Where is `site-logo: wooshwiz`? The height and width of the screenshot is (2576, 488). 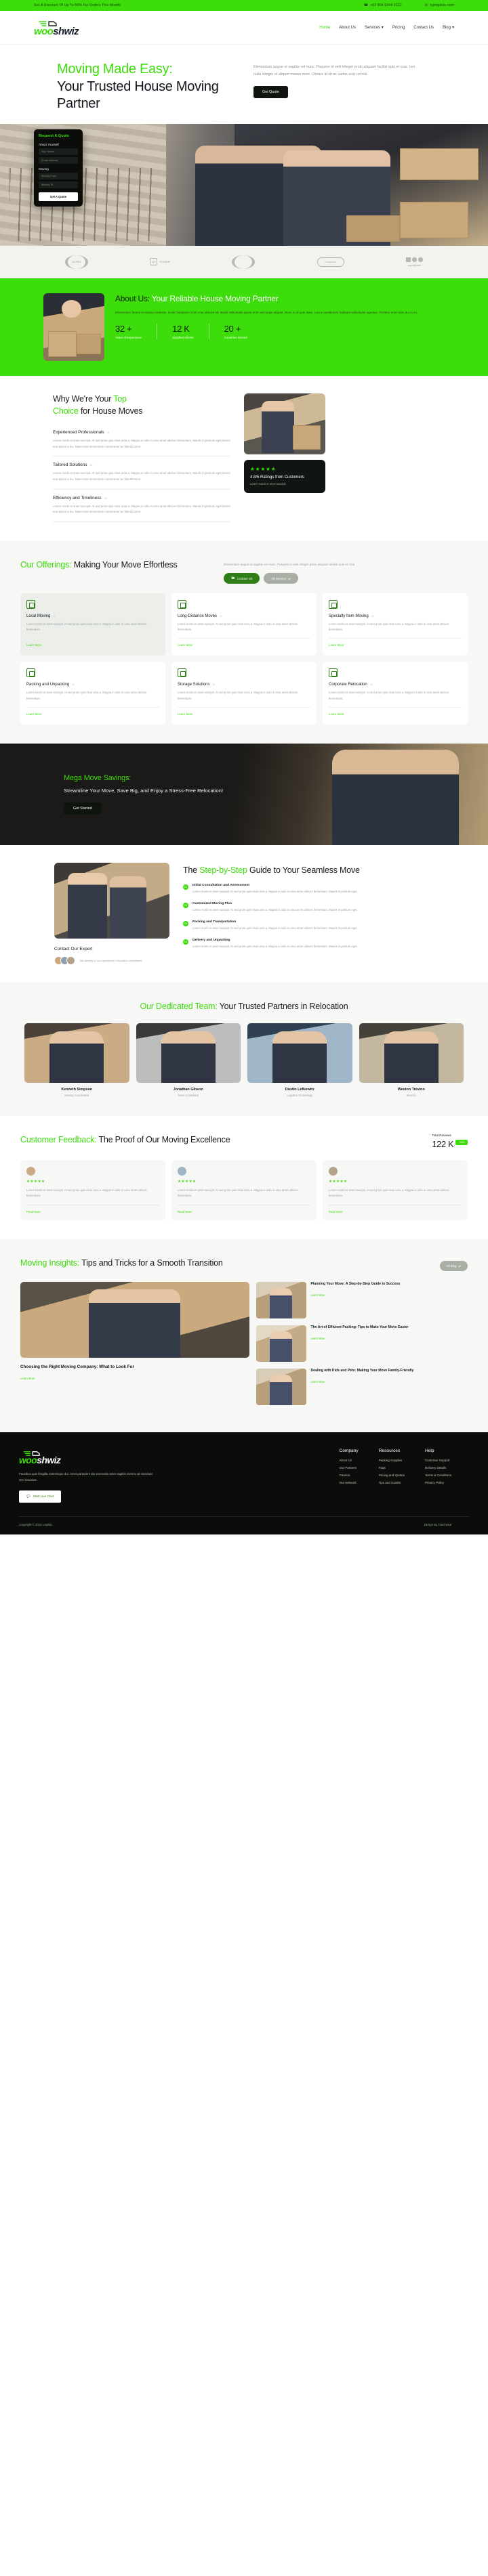 site-logo: wooshwiz is located at coordinates (65, 28).